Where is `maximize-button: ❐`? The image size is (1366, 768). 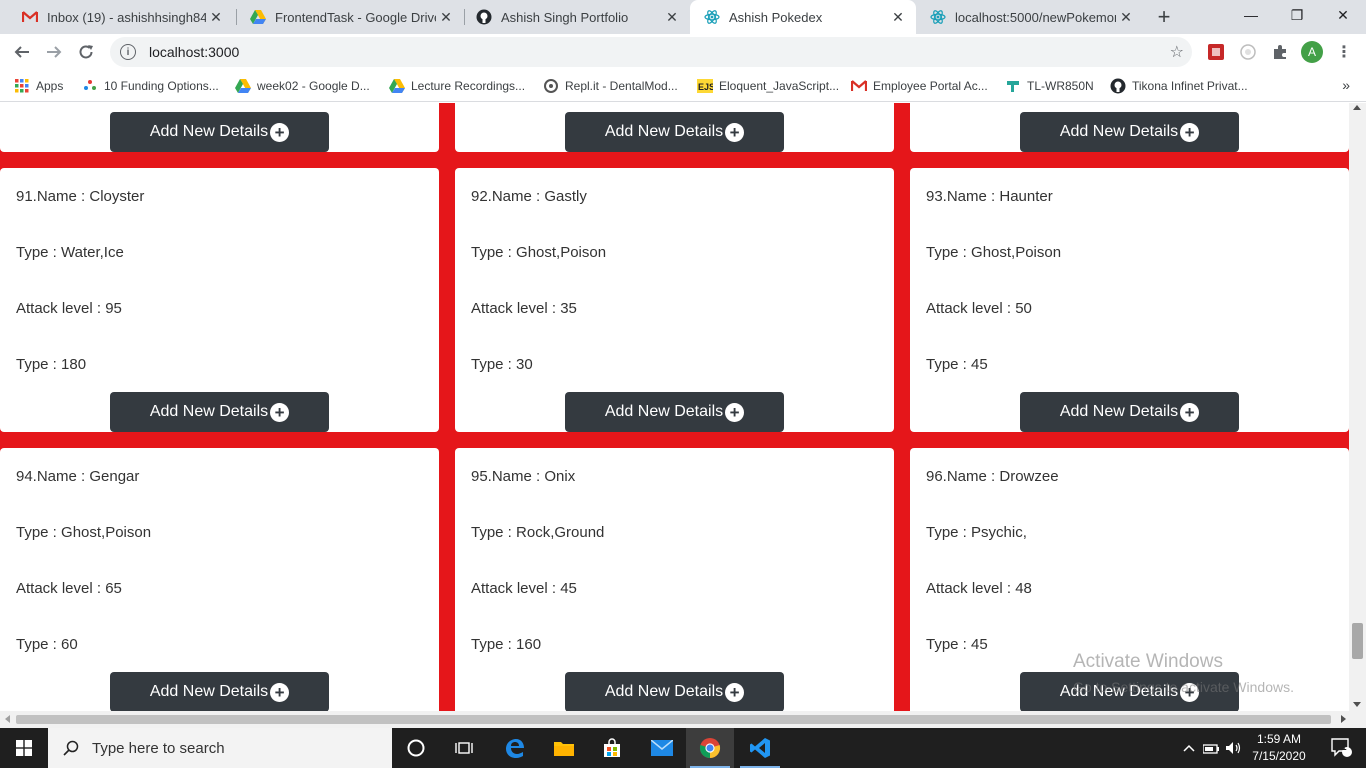 maximize-button: ❐ is located at coordinates (1297, 15).